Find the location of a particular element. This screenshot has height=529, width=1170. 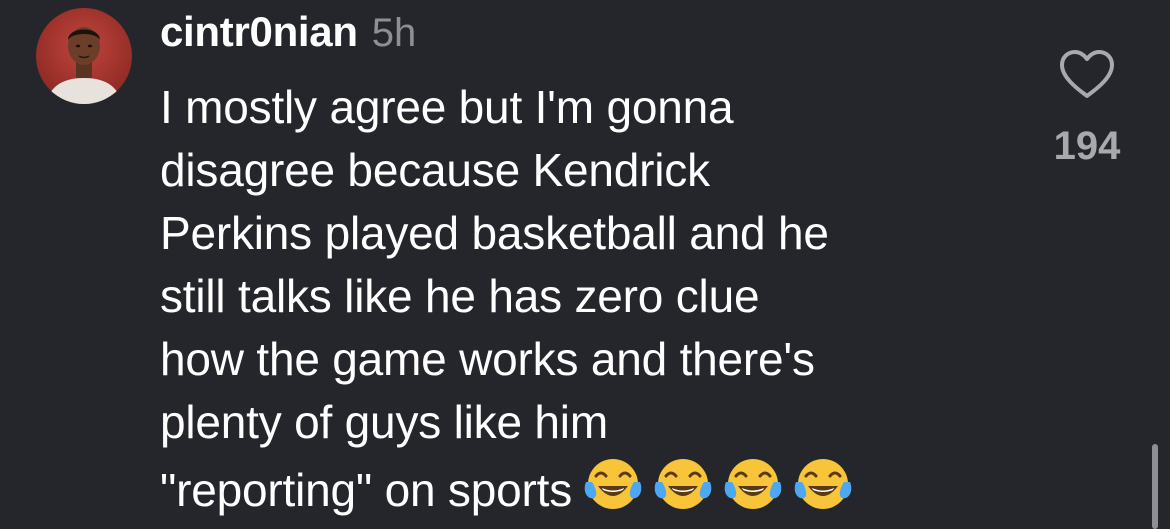

comment-header: cintr0nian 5h is located at coordinates (288, 34).